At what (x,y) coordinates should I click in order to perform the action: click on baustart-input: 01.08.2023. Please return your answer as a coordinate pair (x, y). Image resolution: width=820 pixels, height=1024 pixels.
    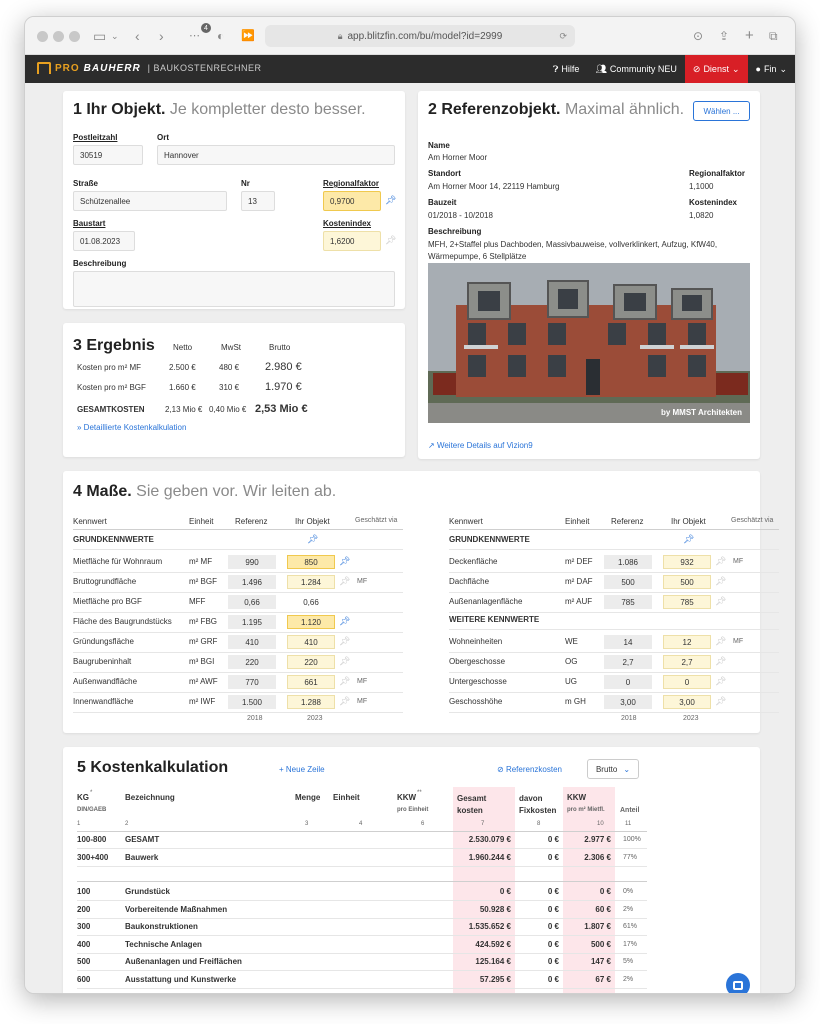
    Looking at the image, I should click on (104, 241).